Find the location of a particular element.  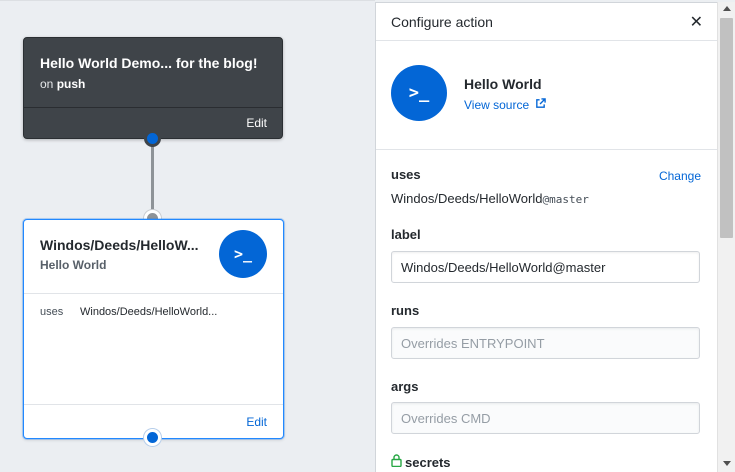

action-edit-link: Edit is located at coordinates (256, 422).